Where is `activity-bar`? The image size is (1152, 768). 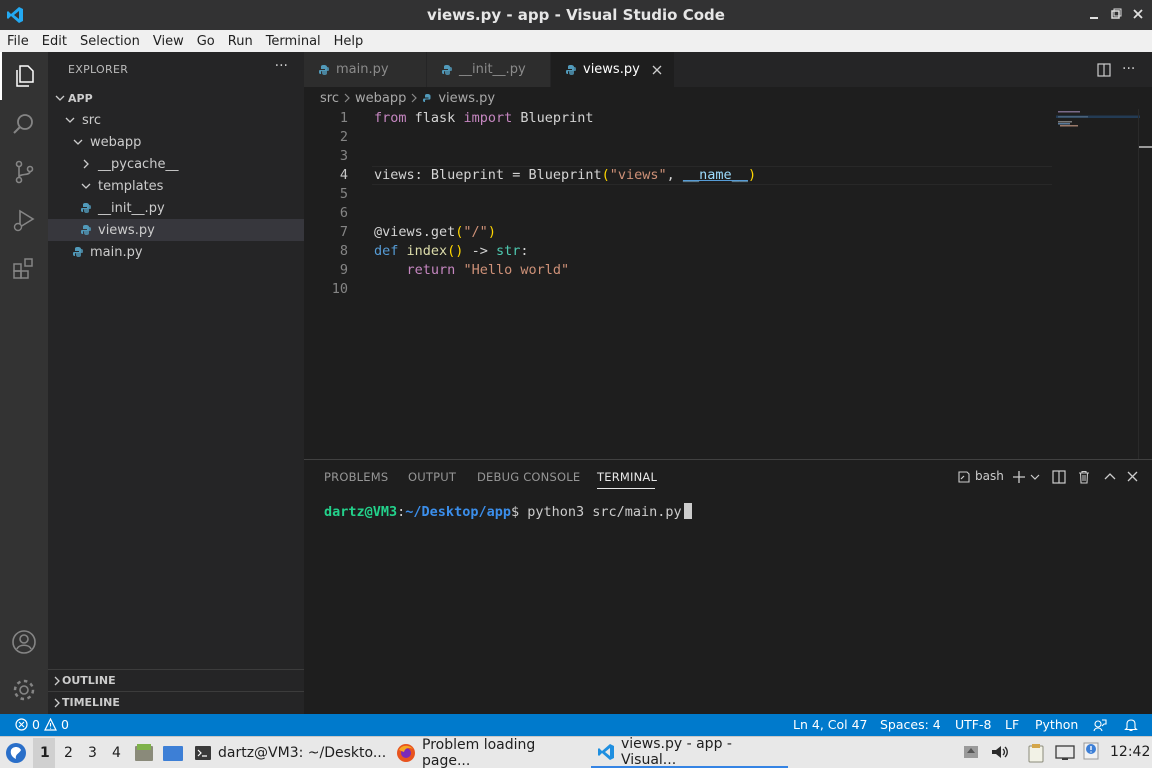 activity-bar is located at coordinates (24, 383).